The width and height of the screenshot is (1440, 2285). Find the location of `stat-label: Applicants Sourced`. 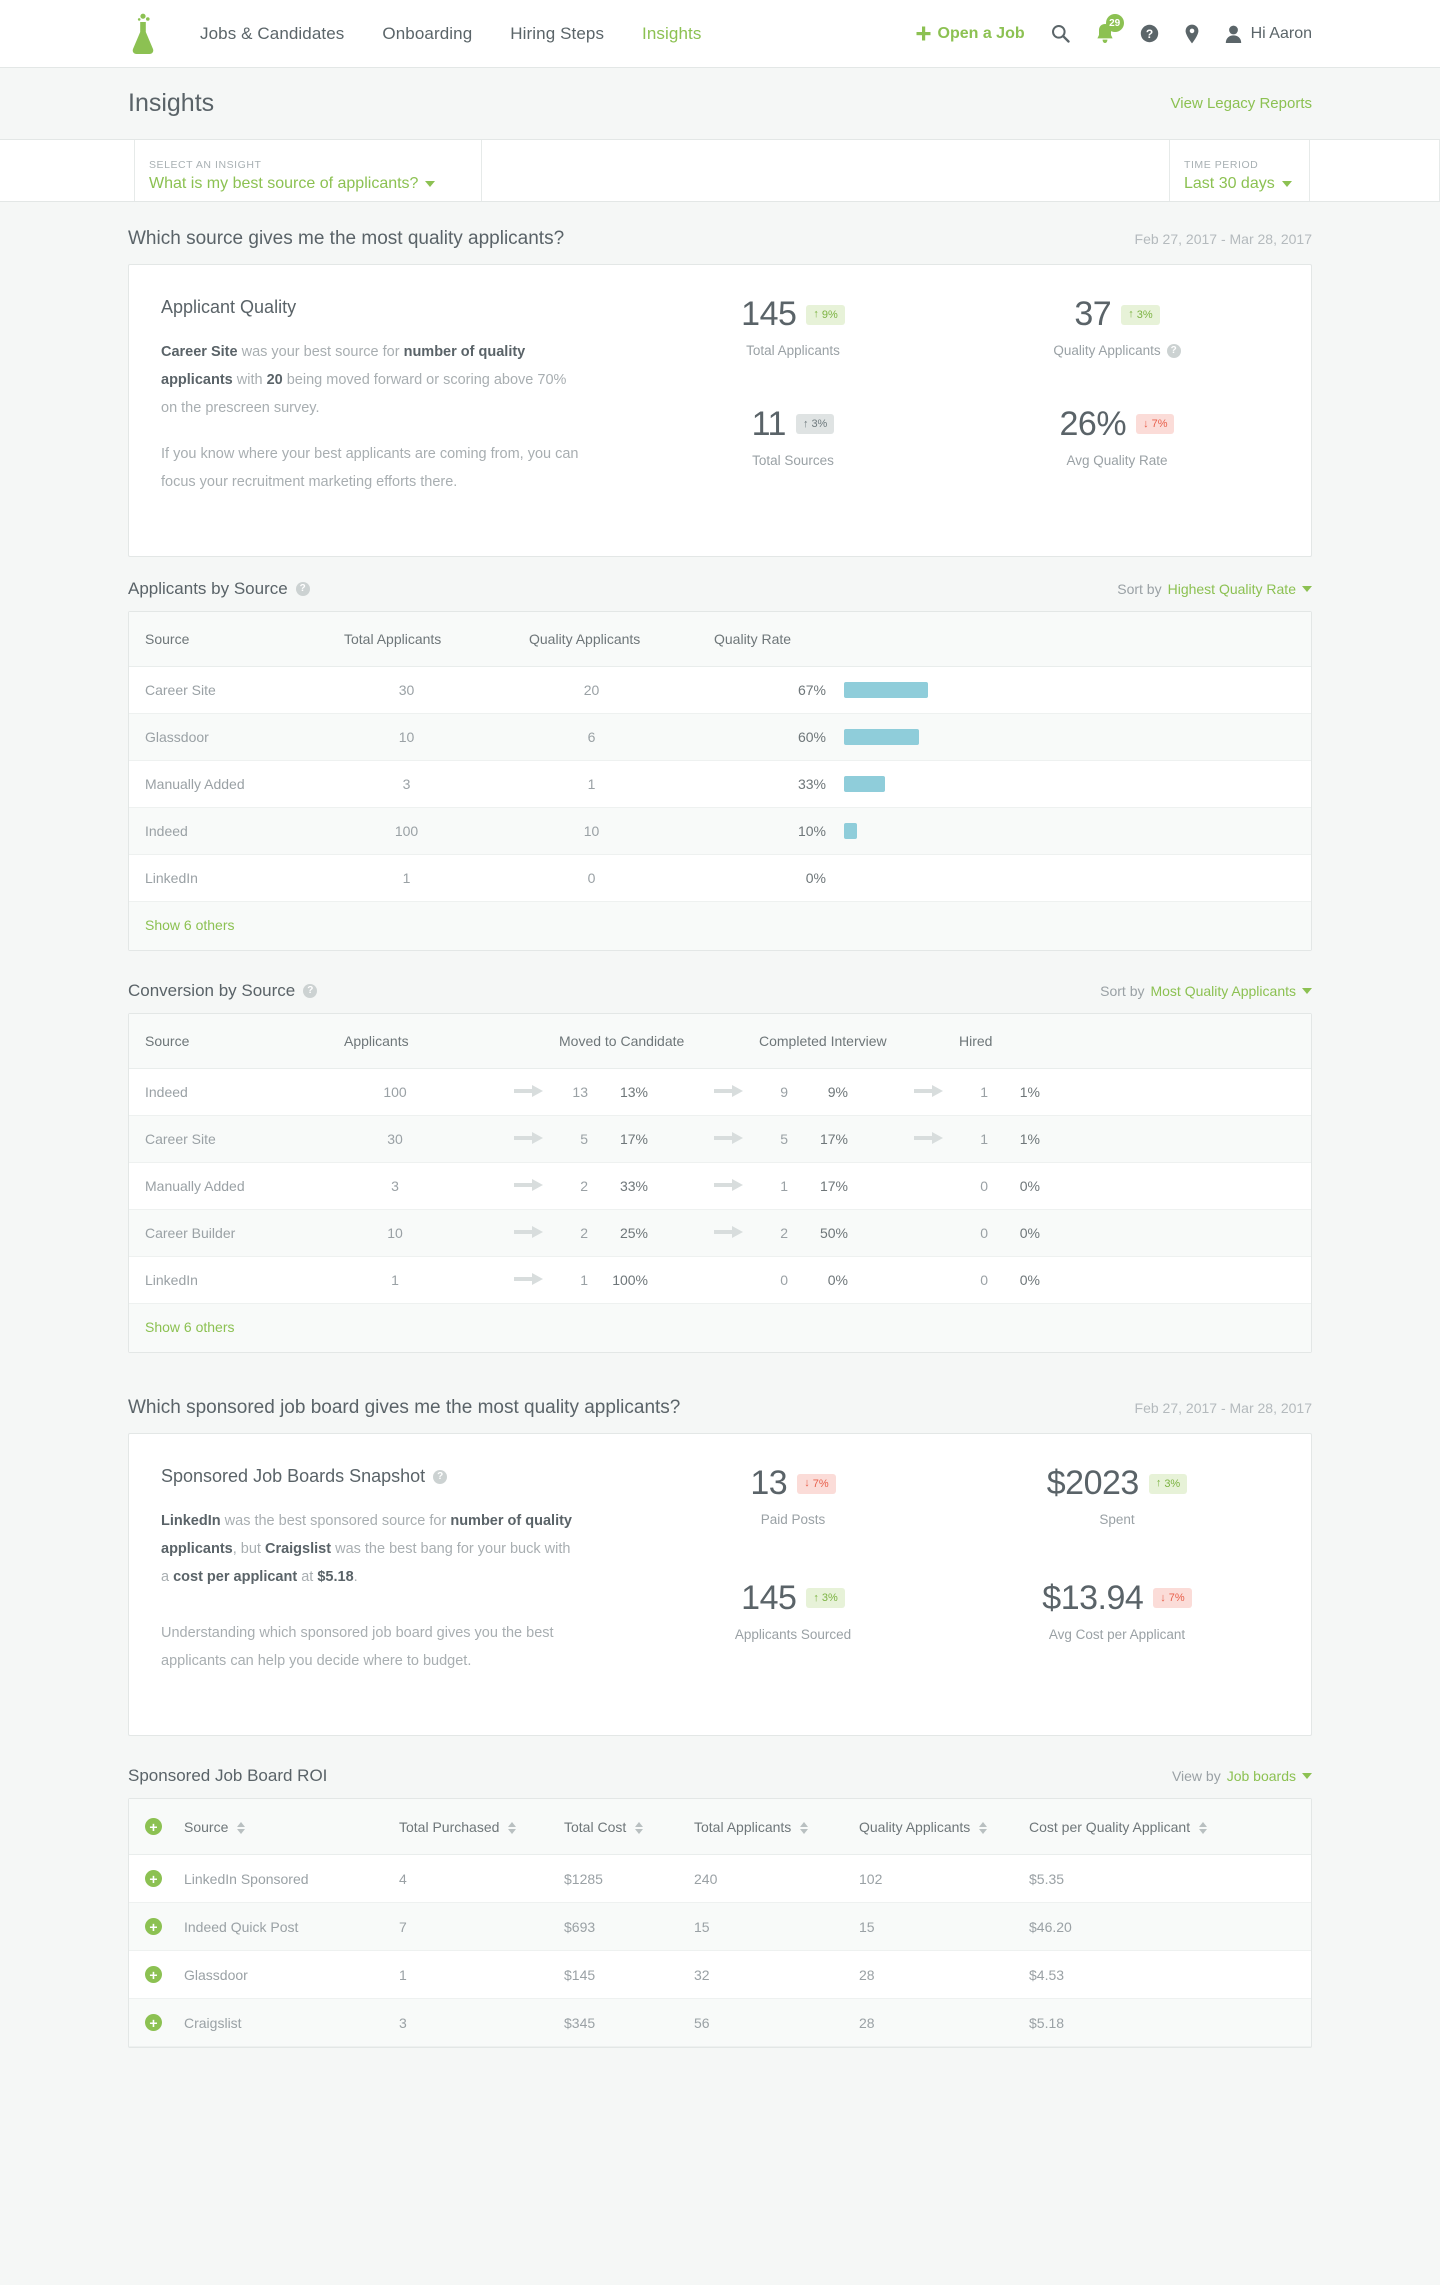

stat-label: Applicants Sourced is located at coordinates (793, 1634).